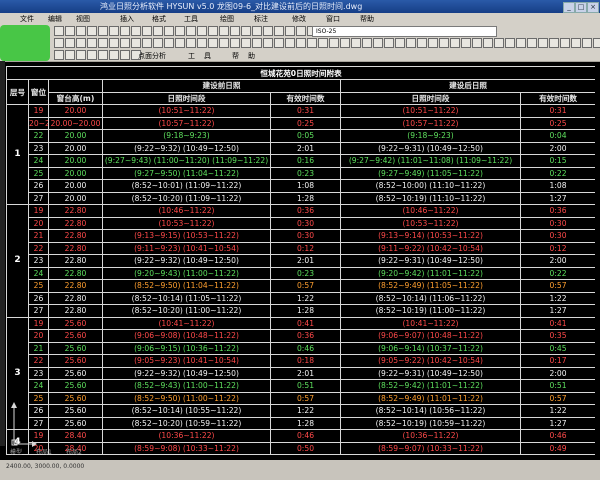  What do you see at coordinates (333, 19) in the screenshot?
I see `menu-window: 窗口` at bounding box center [333, 19].